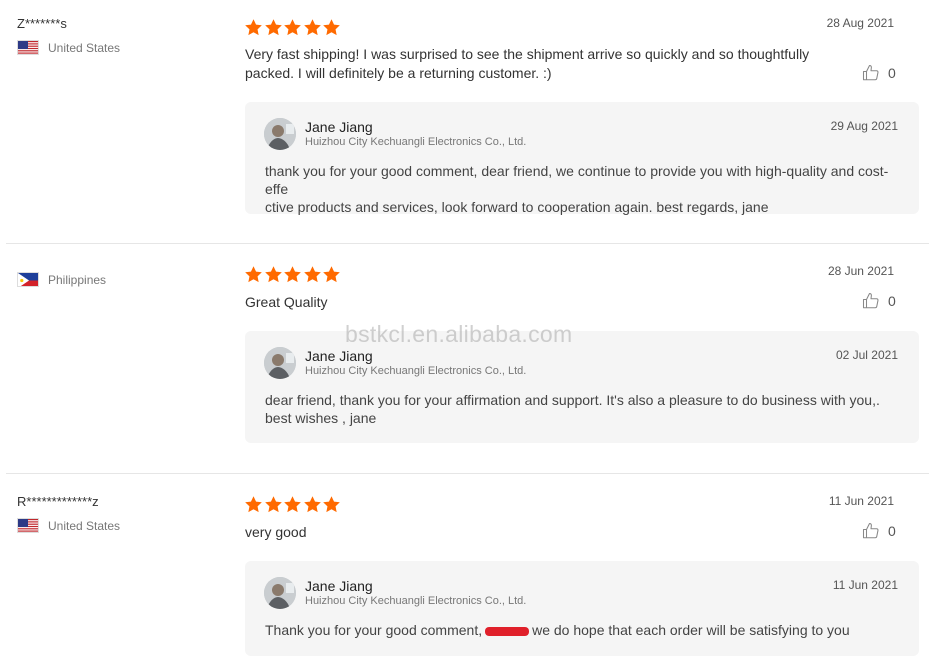 This screenshot has height=666, width=929. Describe the element at coordinates (28, 279) in the screenshot. I see `flag-philippines-icon` at that location.